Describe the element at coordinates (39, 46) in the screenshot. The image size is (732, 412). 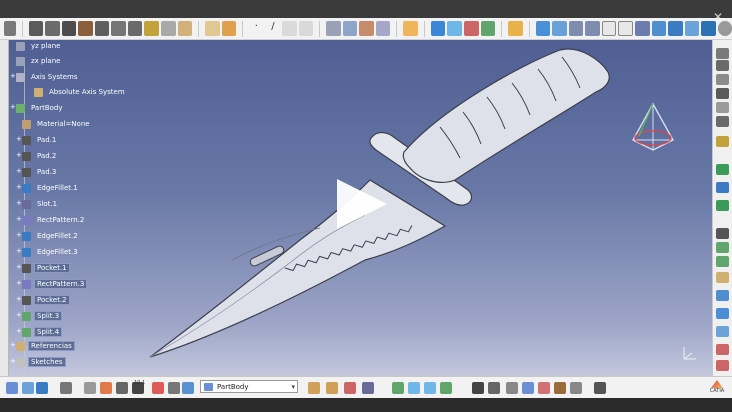
I see `tree-node: yz plane` at that location.